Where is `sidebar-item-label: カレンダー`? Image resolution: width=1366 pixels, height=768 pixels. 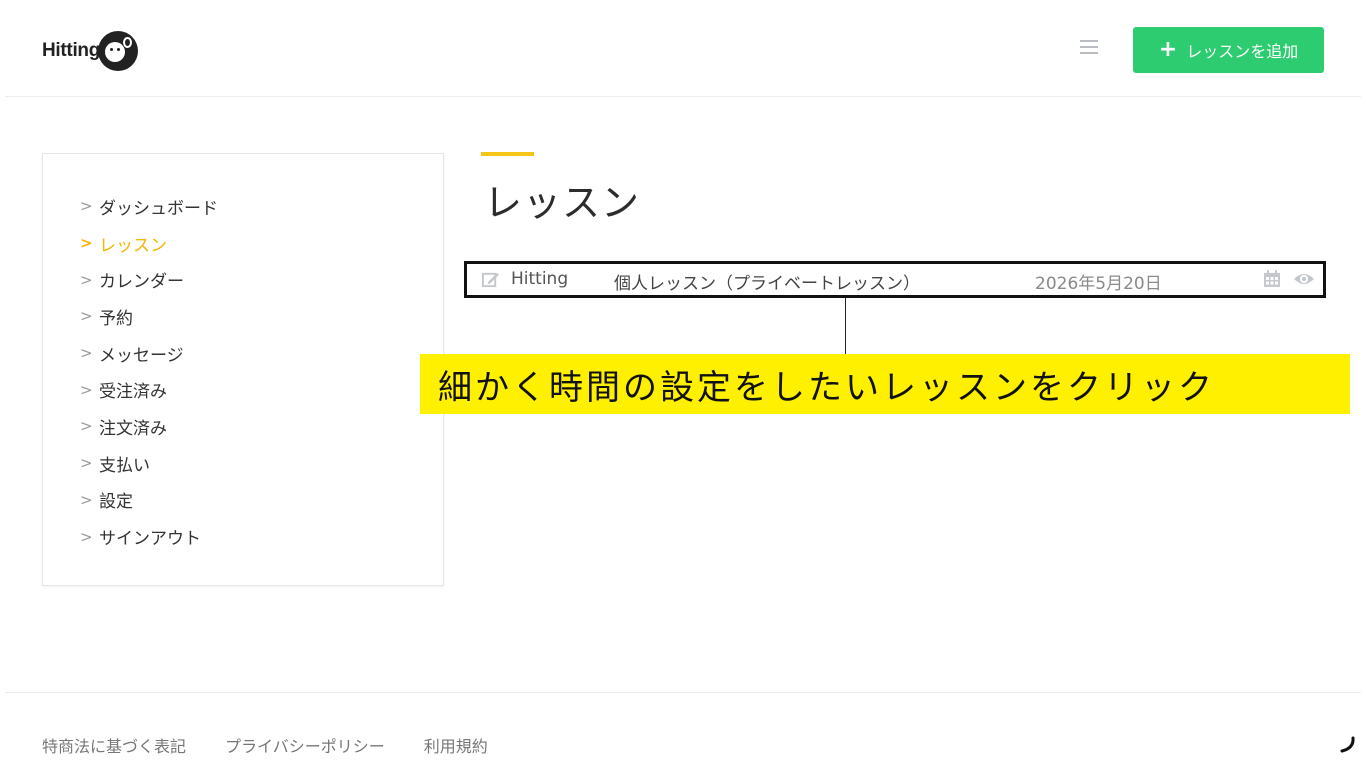 sidebar-item-label: カレンダー is located at coordinates (141, 282).